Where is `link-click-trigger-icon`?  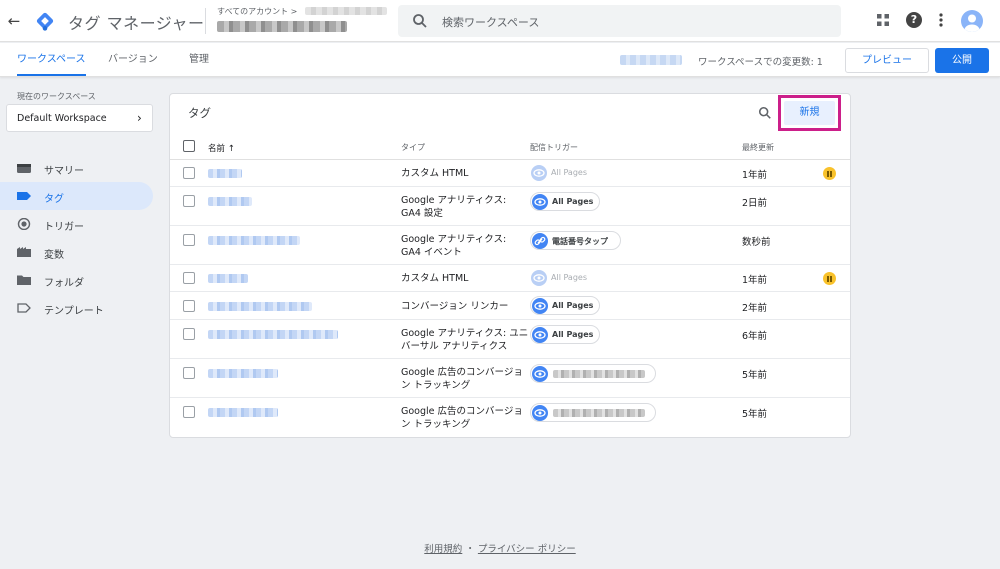 link-click-trigger-icon is located at coordinates (540, 241).